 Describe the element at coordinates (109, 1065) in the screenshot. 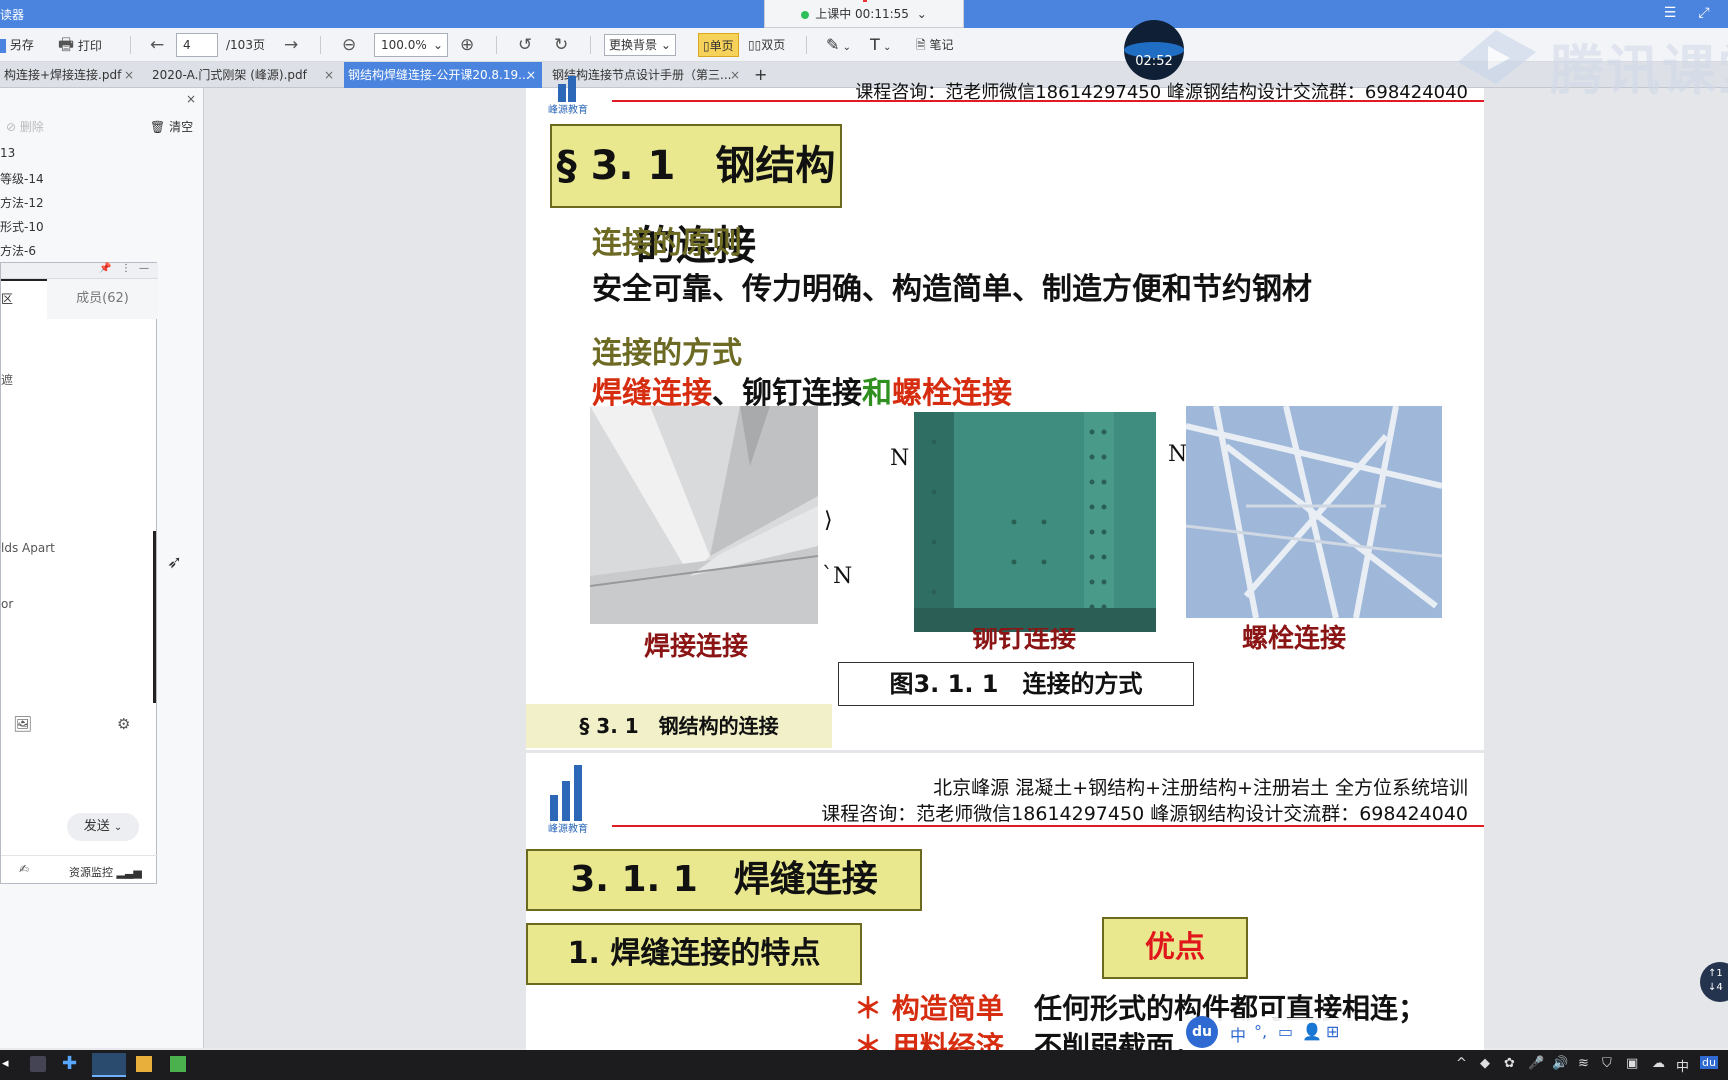

I see `tencent-classroom-taskbar-icon` at that location.